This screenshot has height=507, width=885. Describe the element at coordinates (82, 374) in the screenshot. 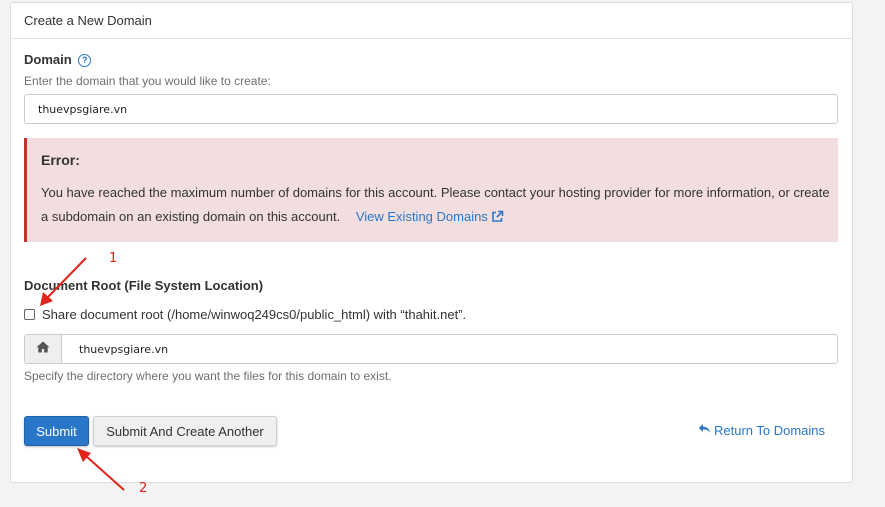

I see `annotation-arrows` at that location.